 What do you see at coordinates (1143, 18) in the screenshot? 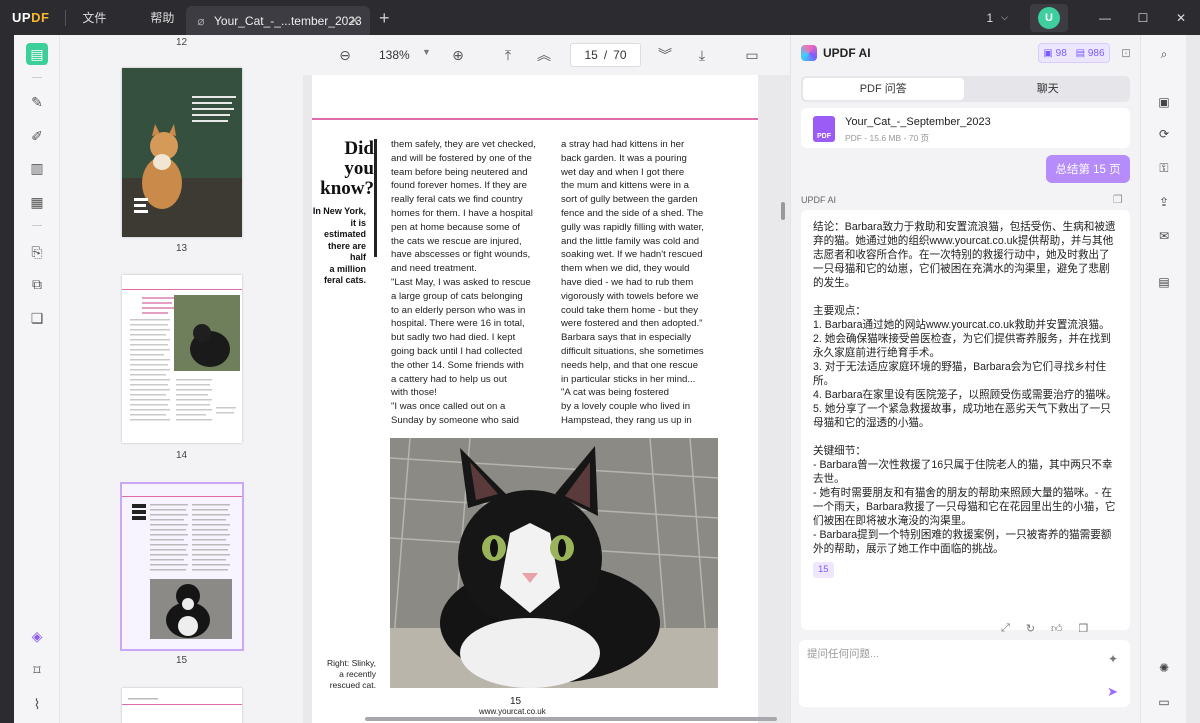
I see `maximize-icon: ☐` at bounding box center [1143, 18].